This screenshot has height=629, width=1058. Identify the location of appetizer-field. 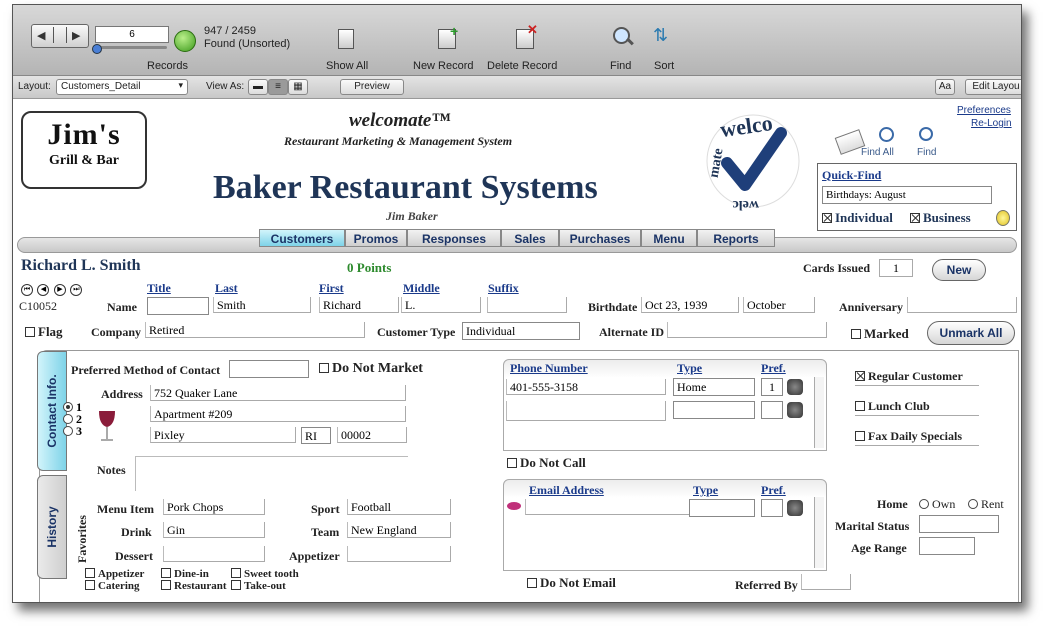
(399, 554).